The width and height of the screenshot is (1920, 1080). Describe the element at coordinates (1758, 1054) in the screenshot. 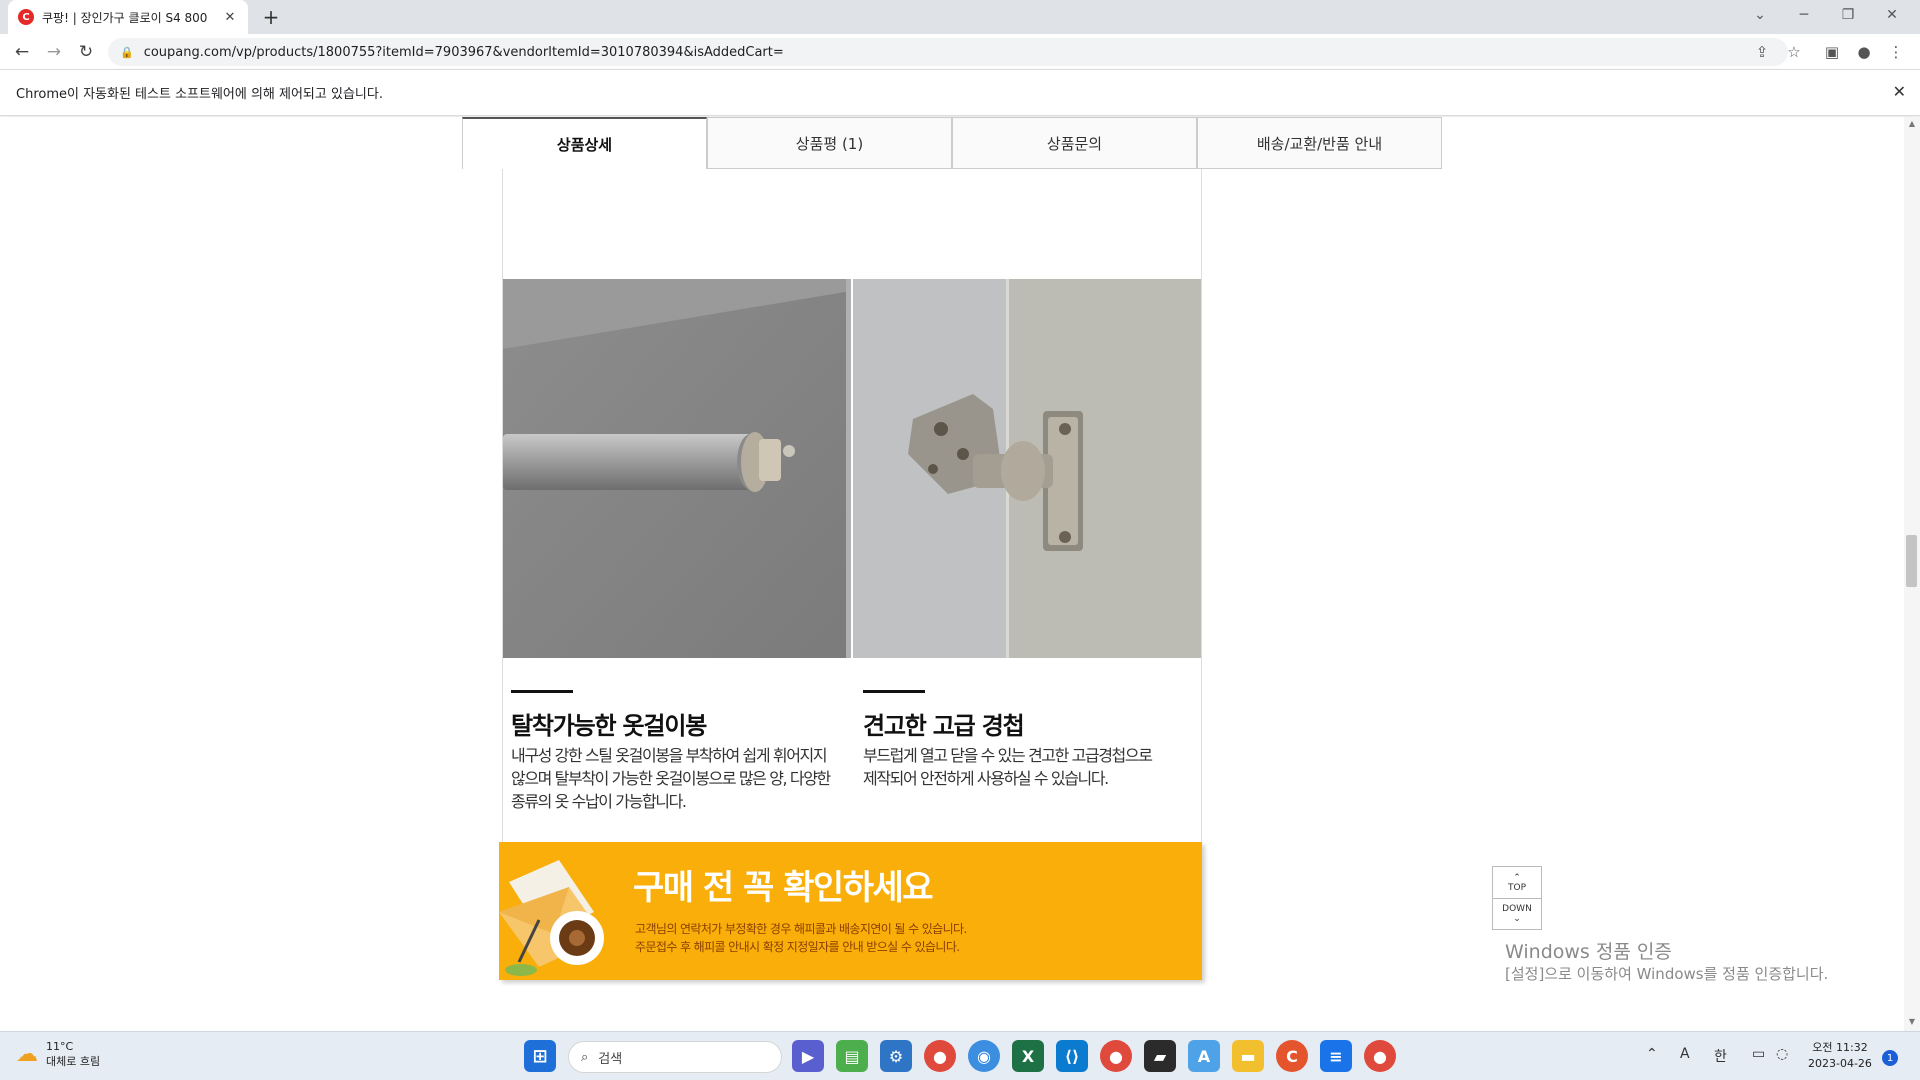

I see `network-display-icon: ▭` at that location.